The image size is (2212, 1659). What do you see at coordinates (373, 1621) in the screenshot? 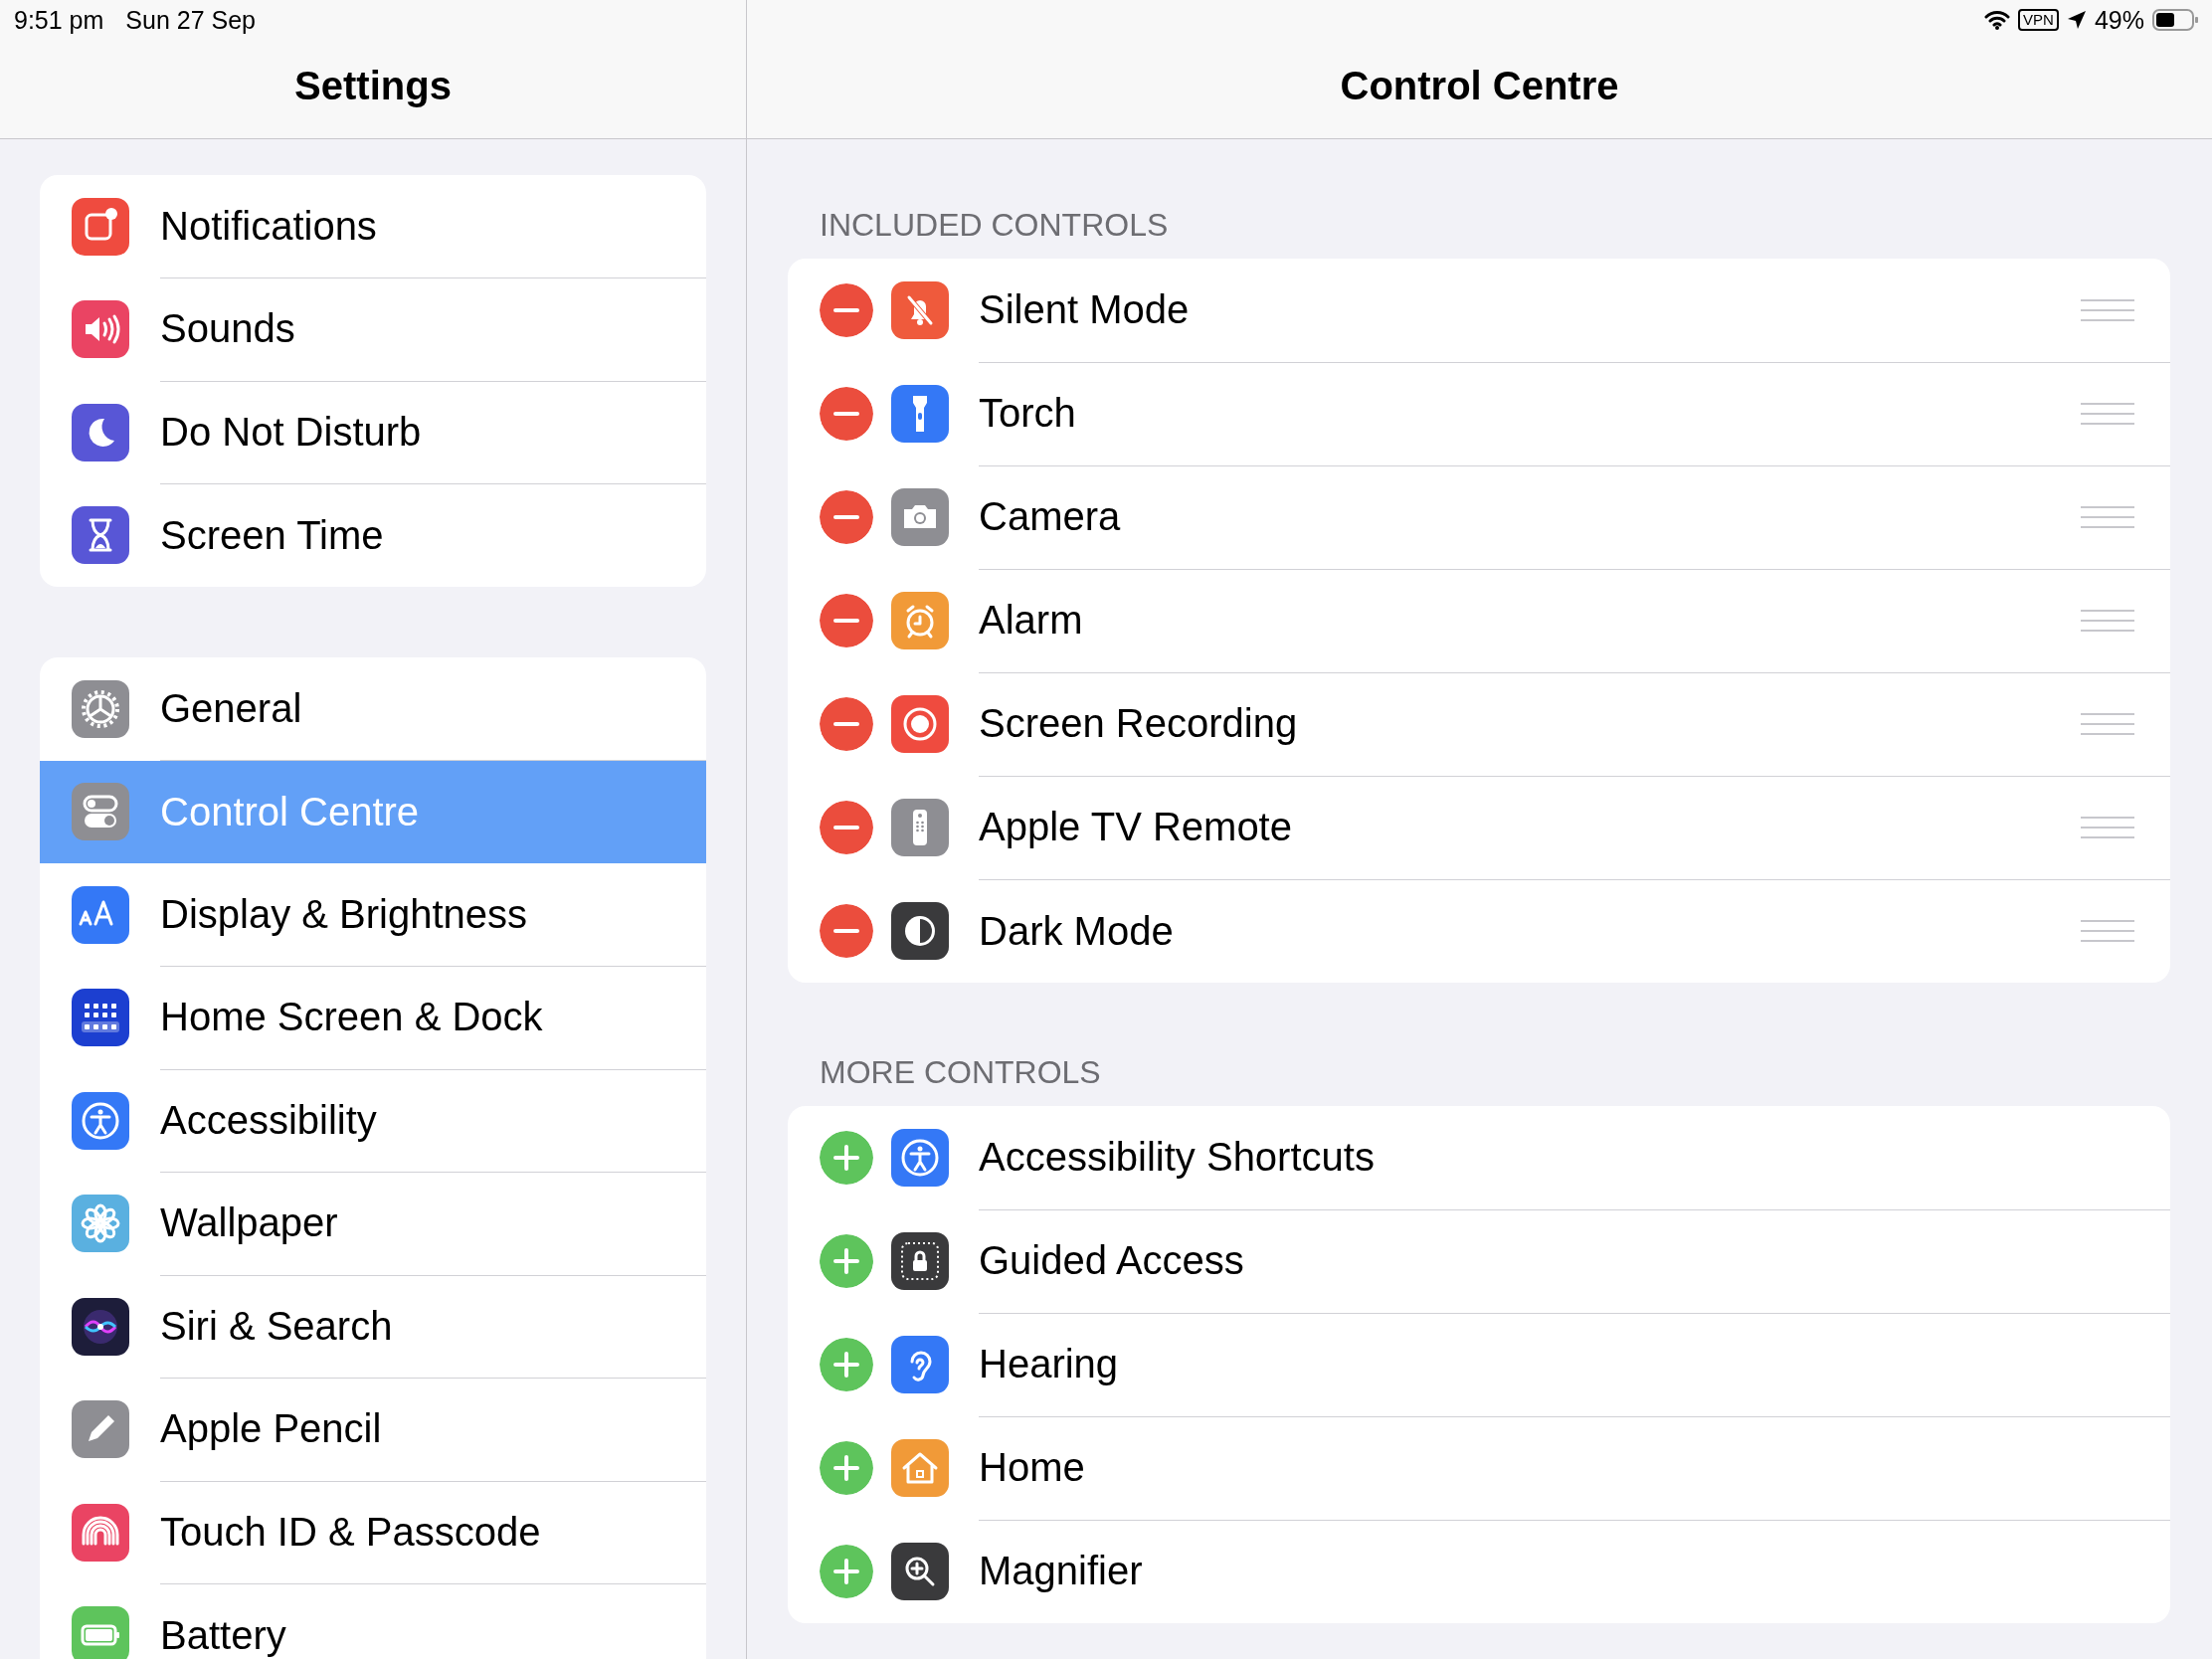
I see `sidebar-item: Battery` at bounding box center [373, 1621].